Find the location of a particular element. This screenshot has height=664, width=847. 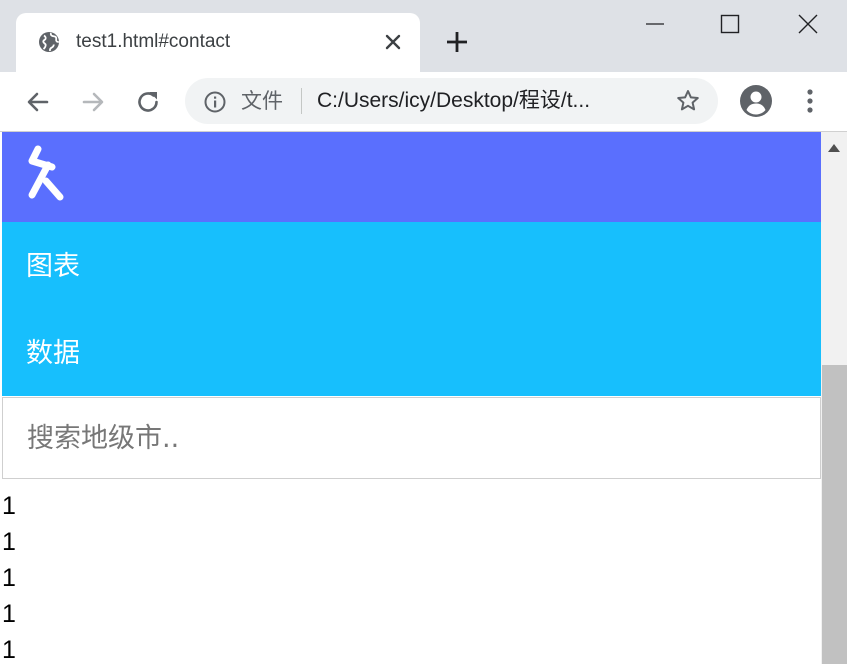

search-box is located at coordinates (411, 438).